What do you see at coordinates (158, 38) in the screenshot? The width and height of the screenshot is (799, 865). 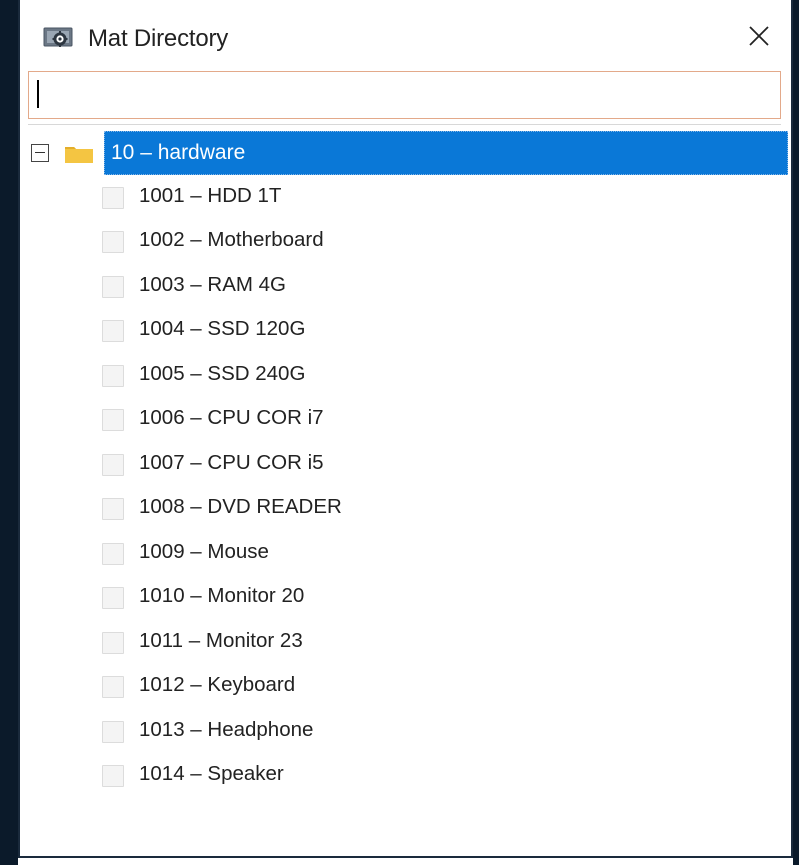 I see `window-title: Mat Directory` at bounding box center [158, 38].